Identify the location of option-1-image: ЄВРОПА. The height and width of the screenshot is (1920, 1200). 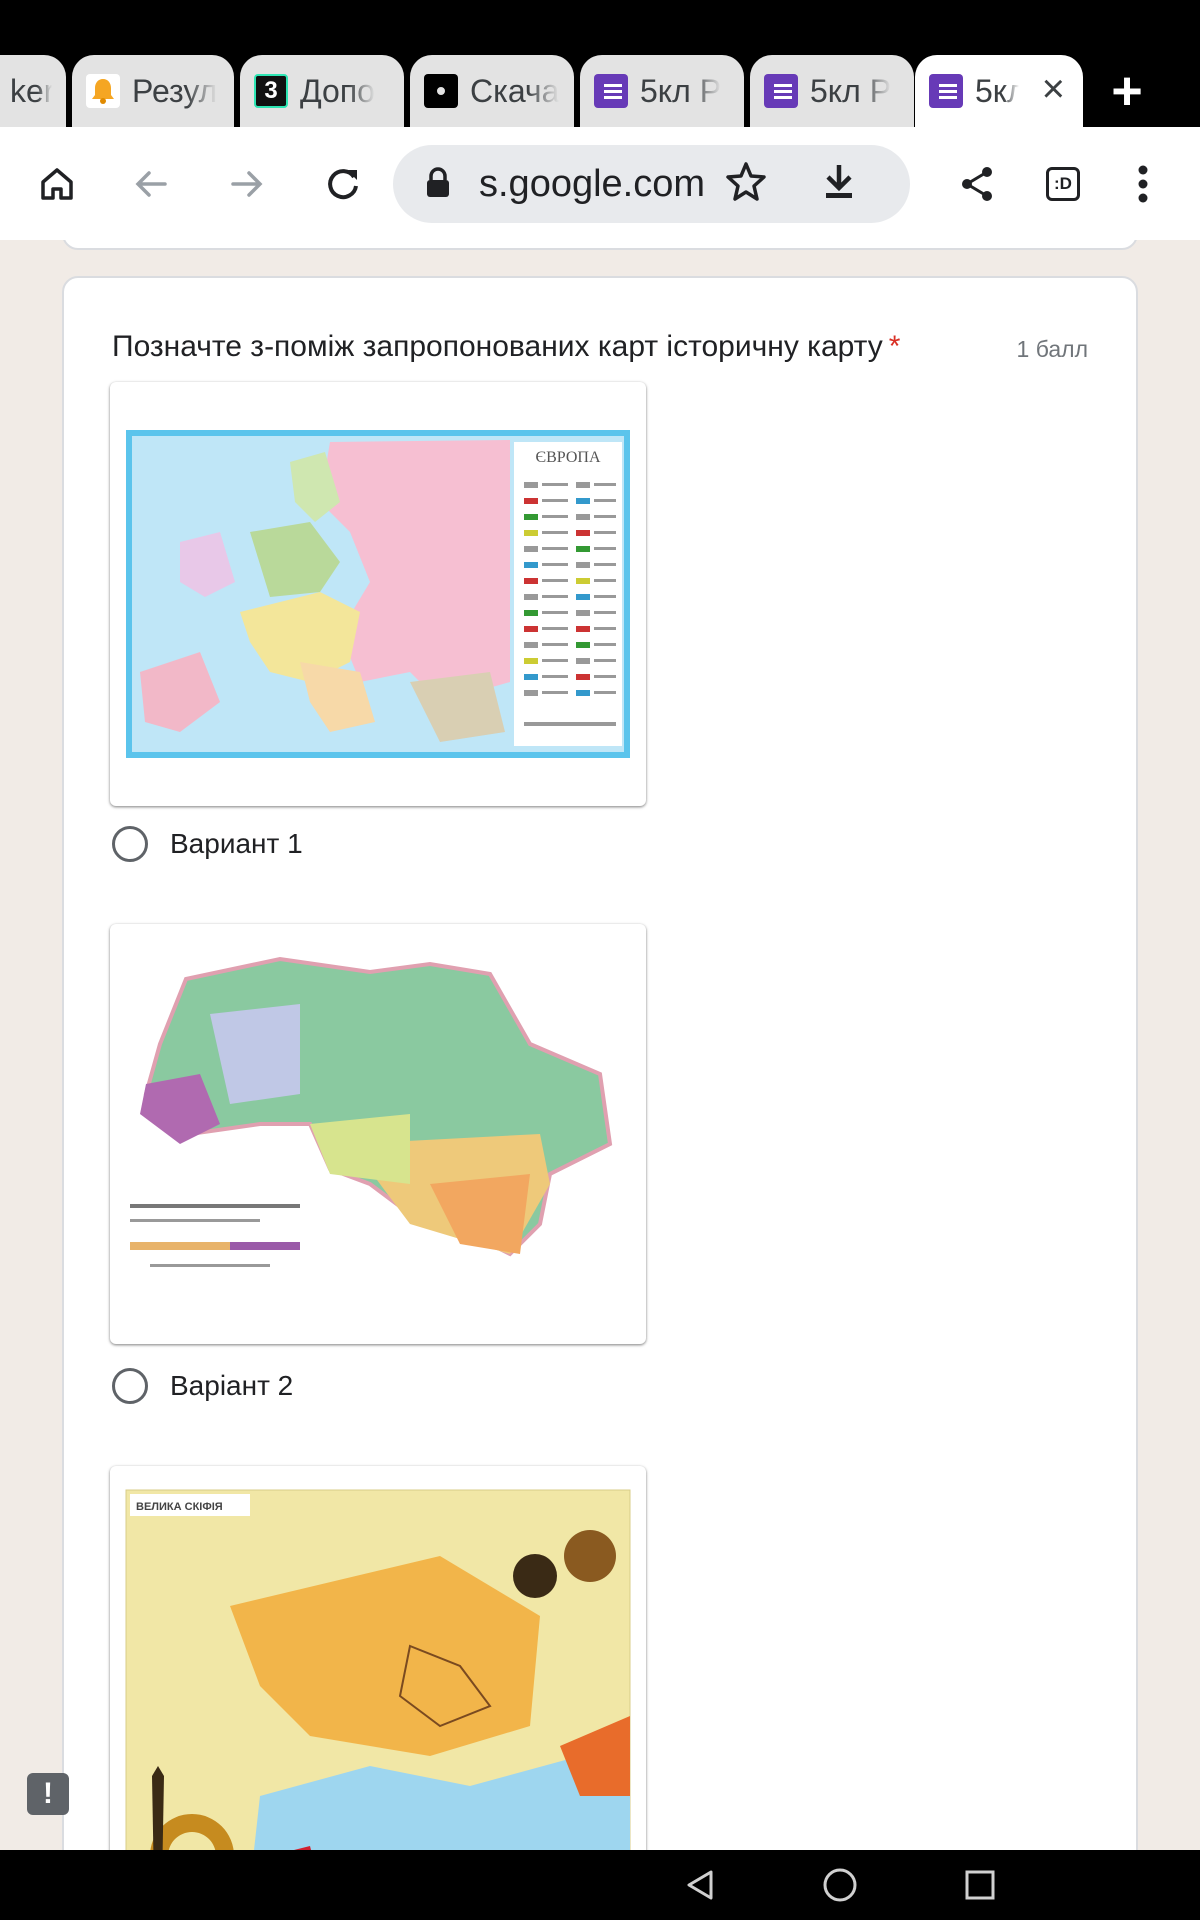
(378, 594).